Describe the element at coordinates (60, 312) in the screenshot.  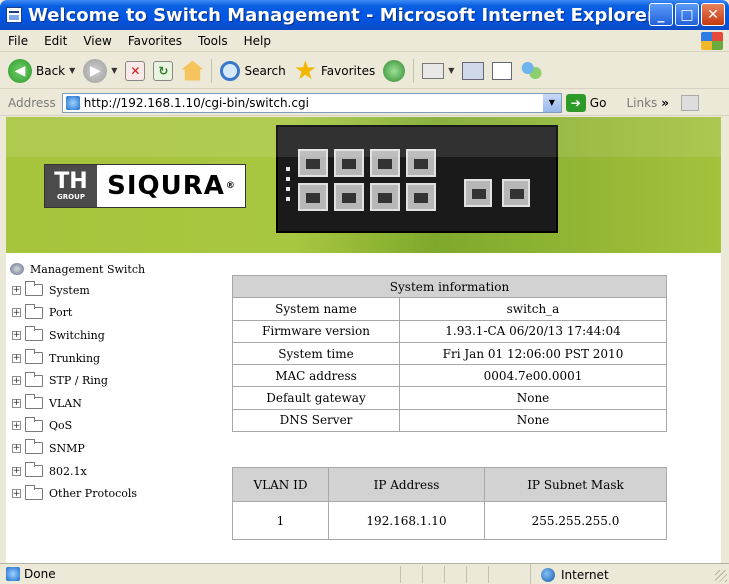
I see `tree-item-label: Port` at that location.